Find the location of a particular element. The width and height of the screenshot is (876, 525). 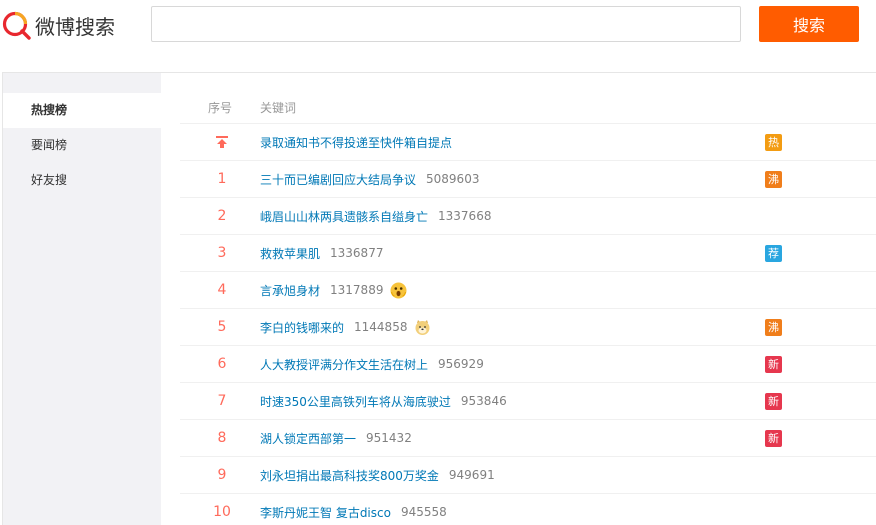

rank-number: 1 is located at coordinates (222, 179).